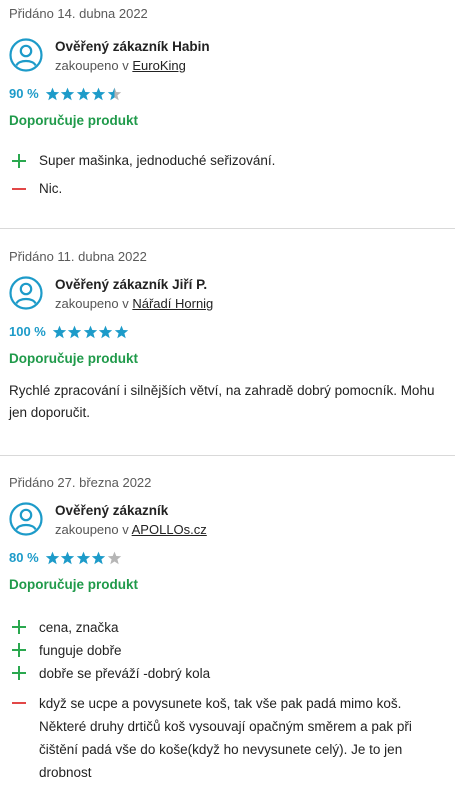 Image resolution: width=455 pixels, height=792 pixels. I want to click on purchase-info: zakoupeno v Nářadí Hornig, so click(134, 304).